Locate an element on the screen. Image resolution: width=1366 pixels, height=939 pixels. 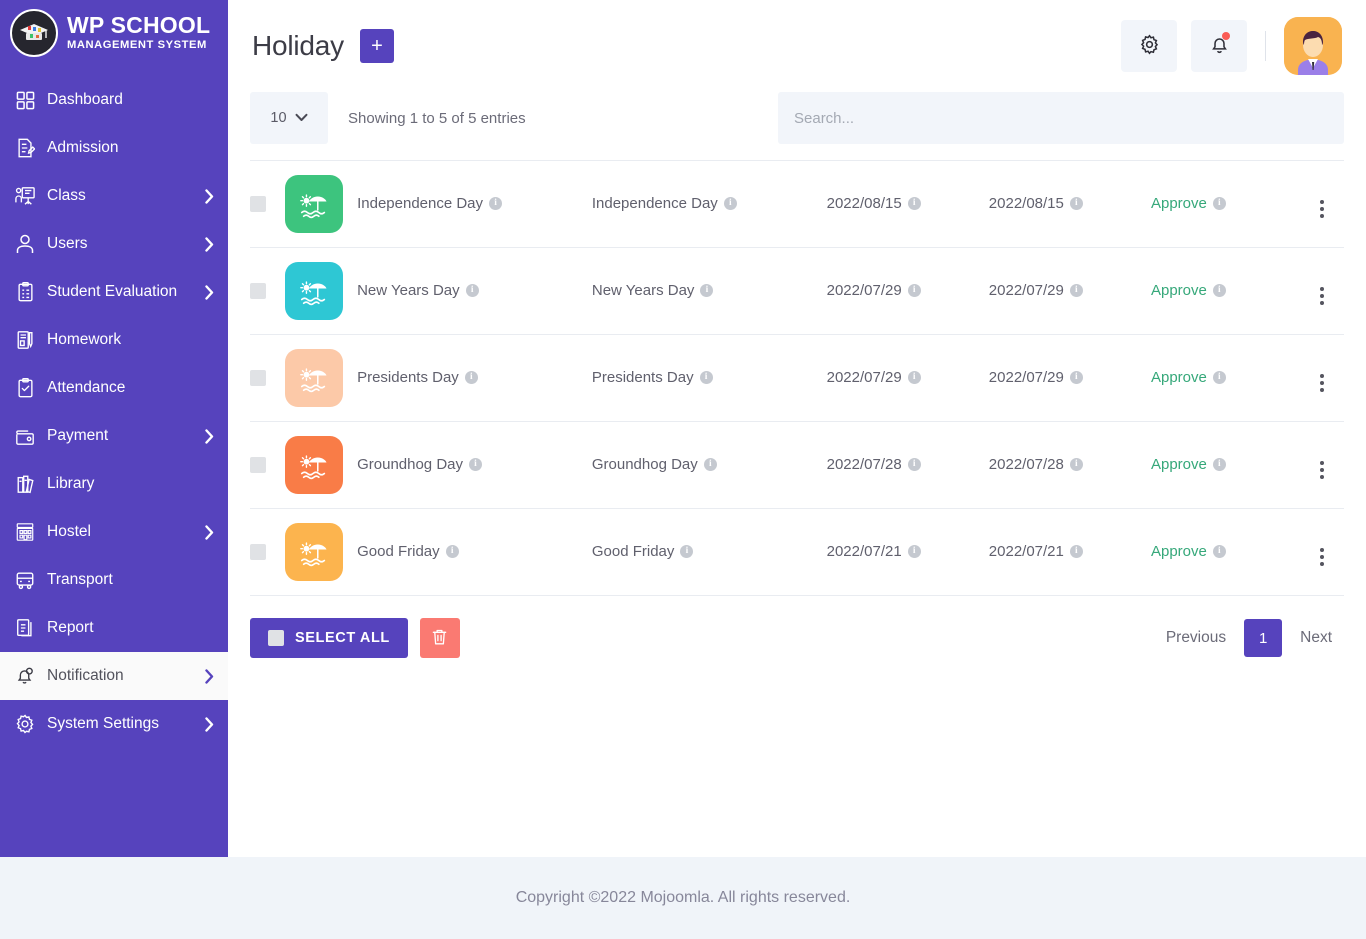
chevron-down-icon is located at coordinates (301, 118).